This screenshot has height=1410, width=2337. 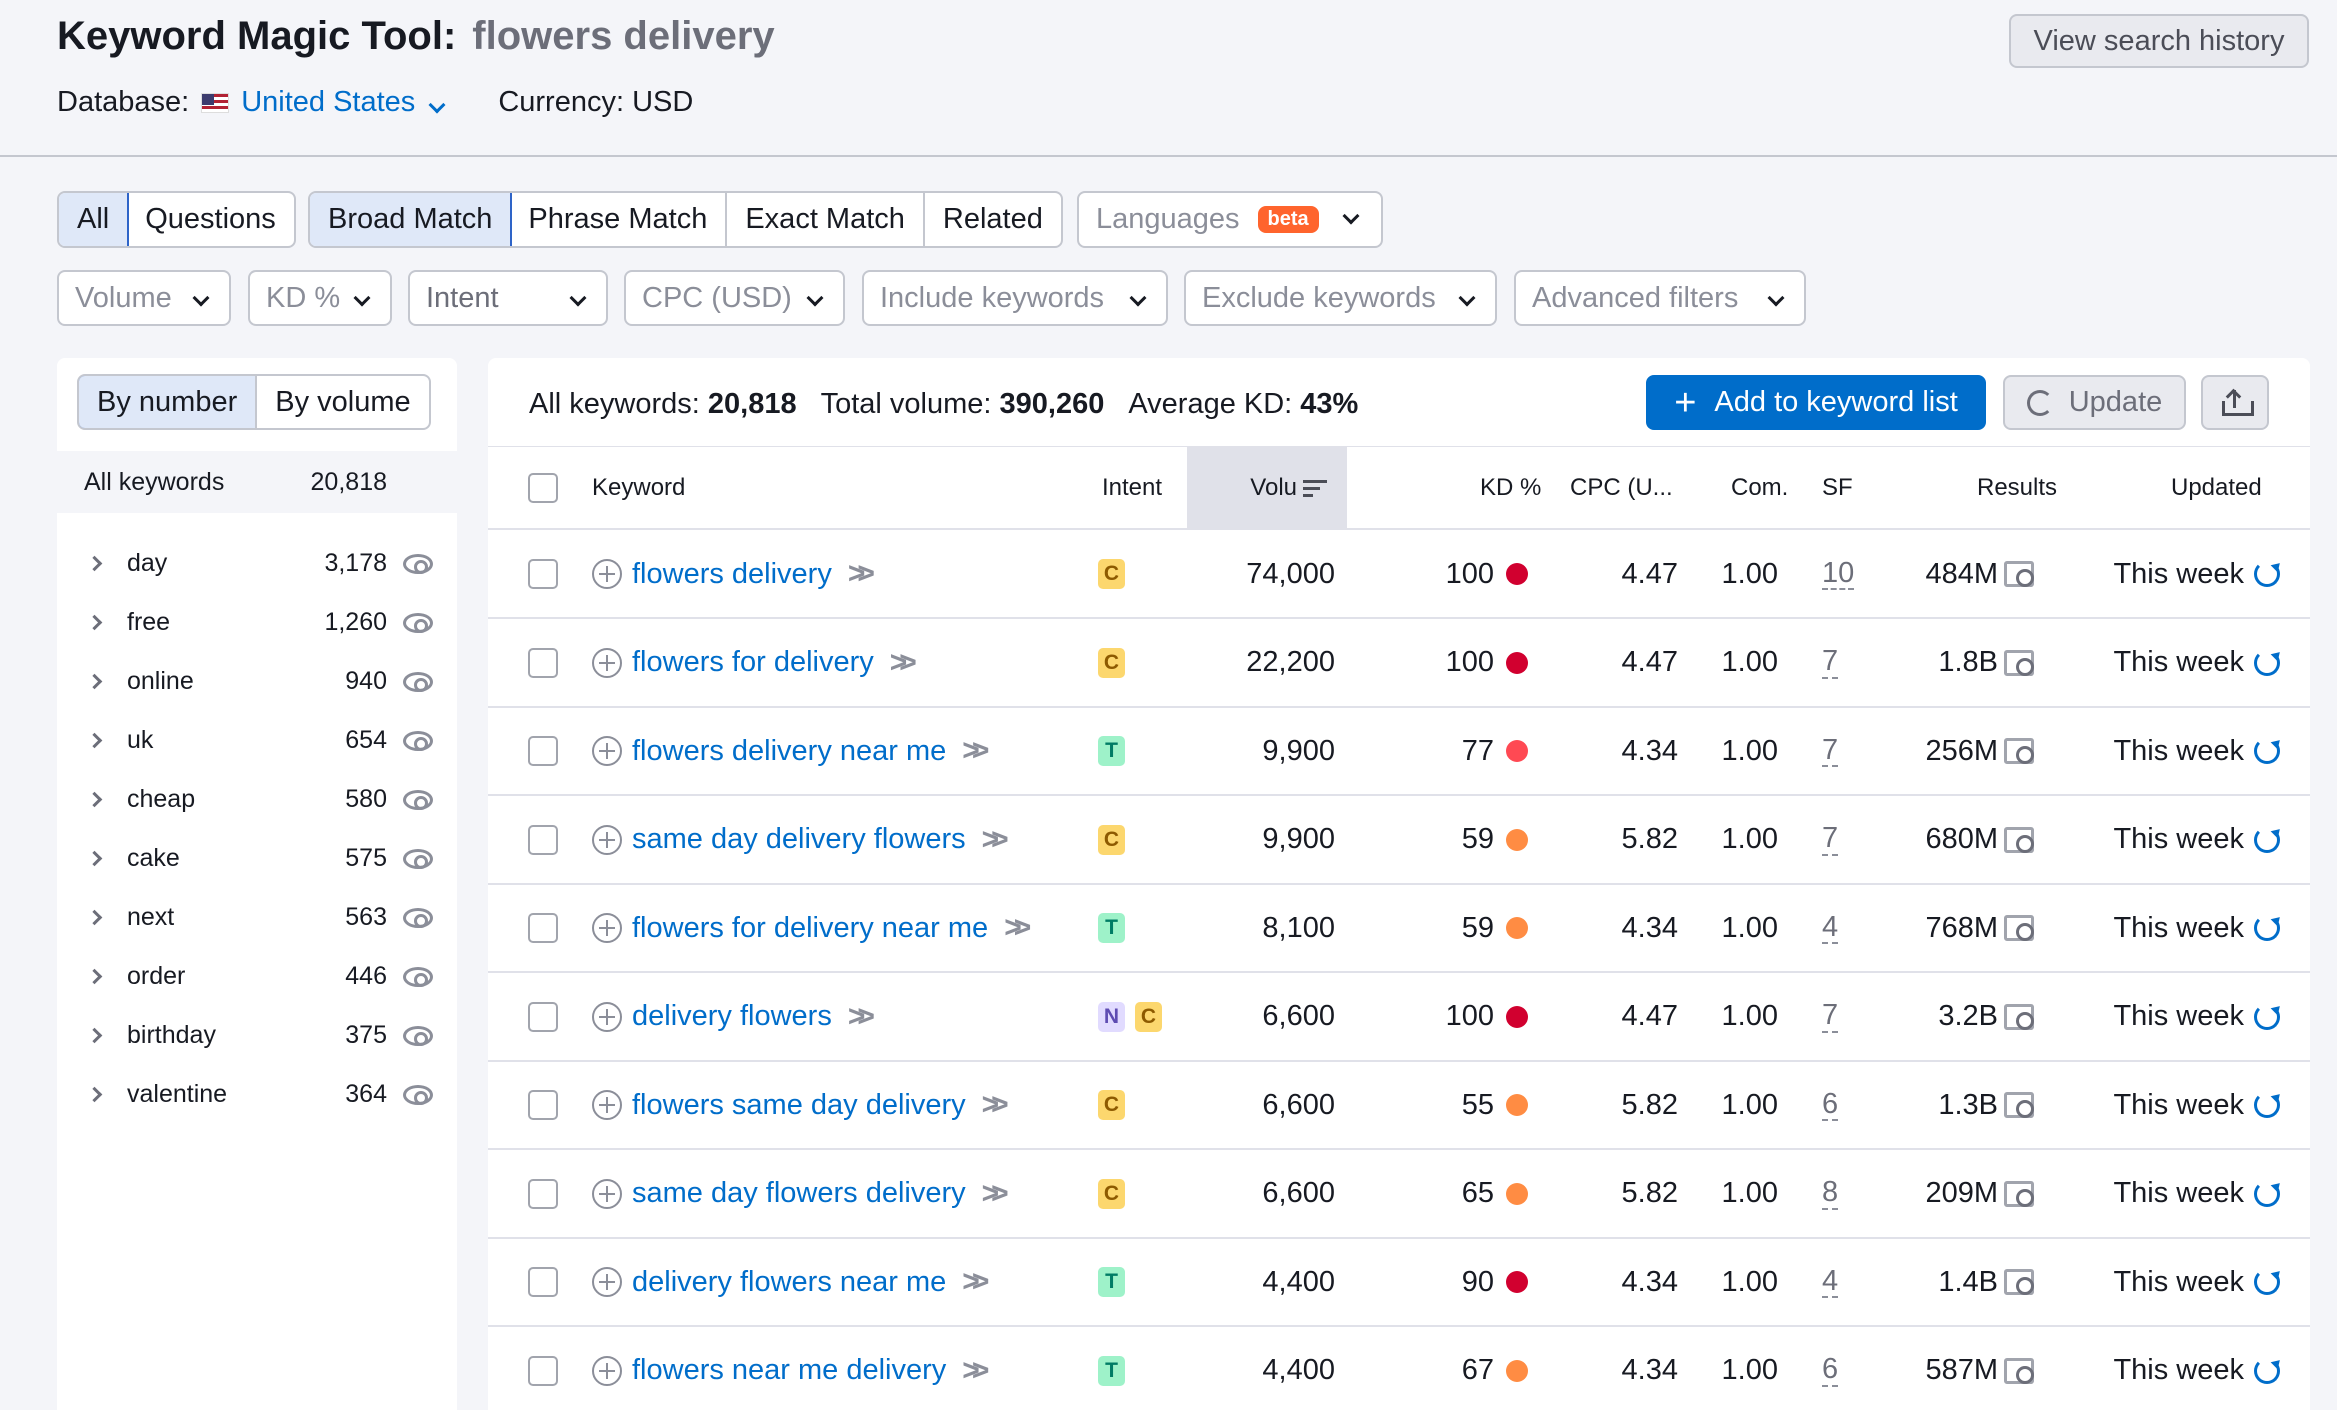 I want to click on sidebar-group-item: birthday 375, so click(x=257, y=1035).